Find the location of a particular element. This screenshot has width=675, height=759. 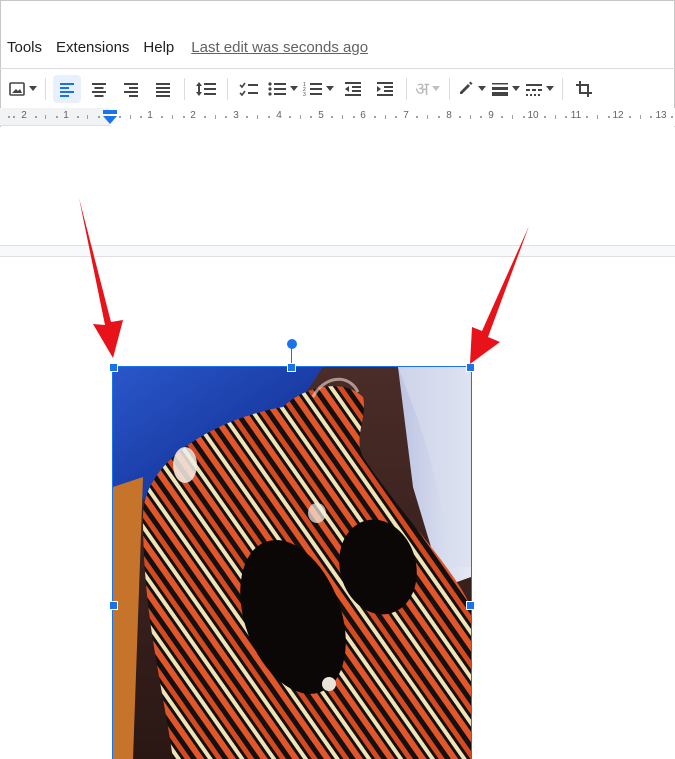

rotate-handle is located at coordinates (292, 344).